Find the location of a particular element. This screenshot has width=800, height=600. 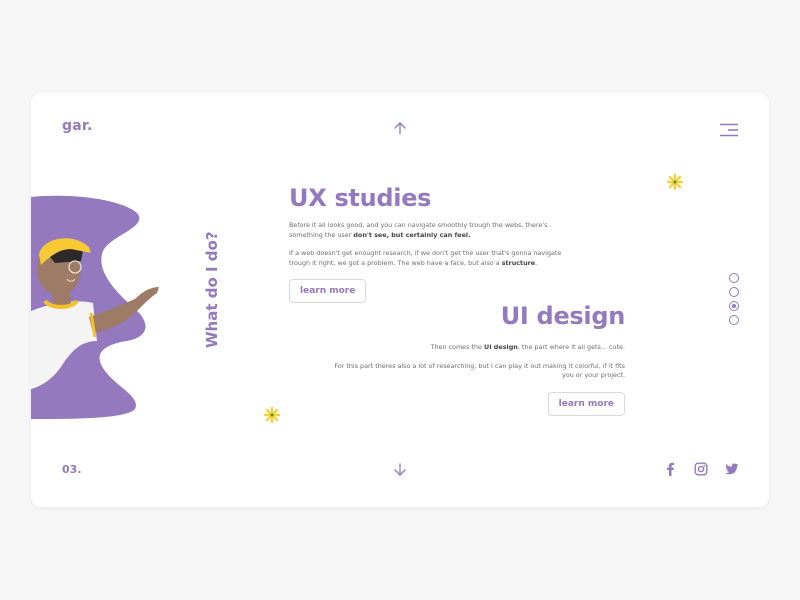

hamburger-menu-icon is located at coordinates (729, 130).